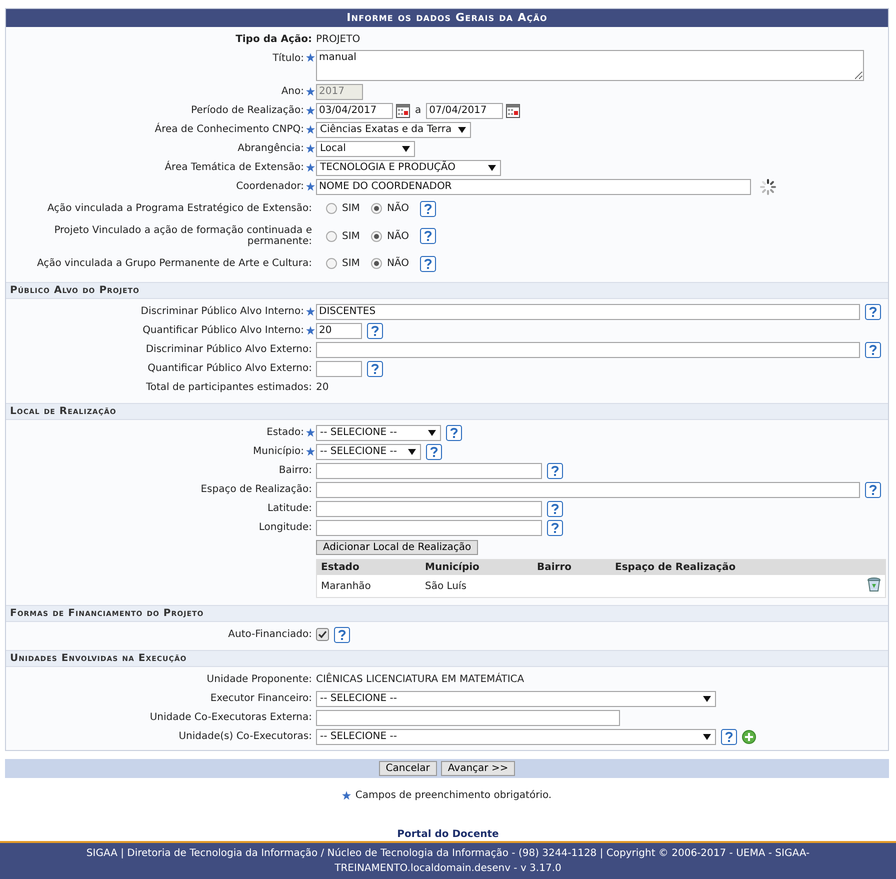 This screenshot has height=879, width=896. I want to click on column-header: Estado, so click(368, 567).